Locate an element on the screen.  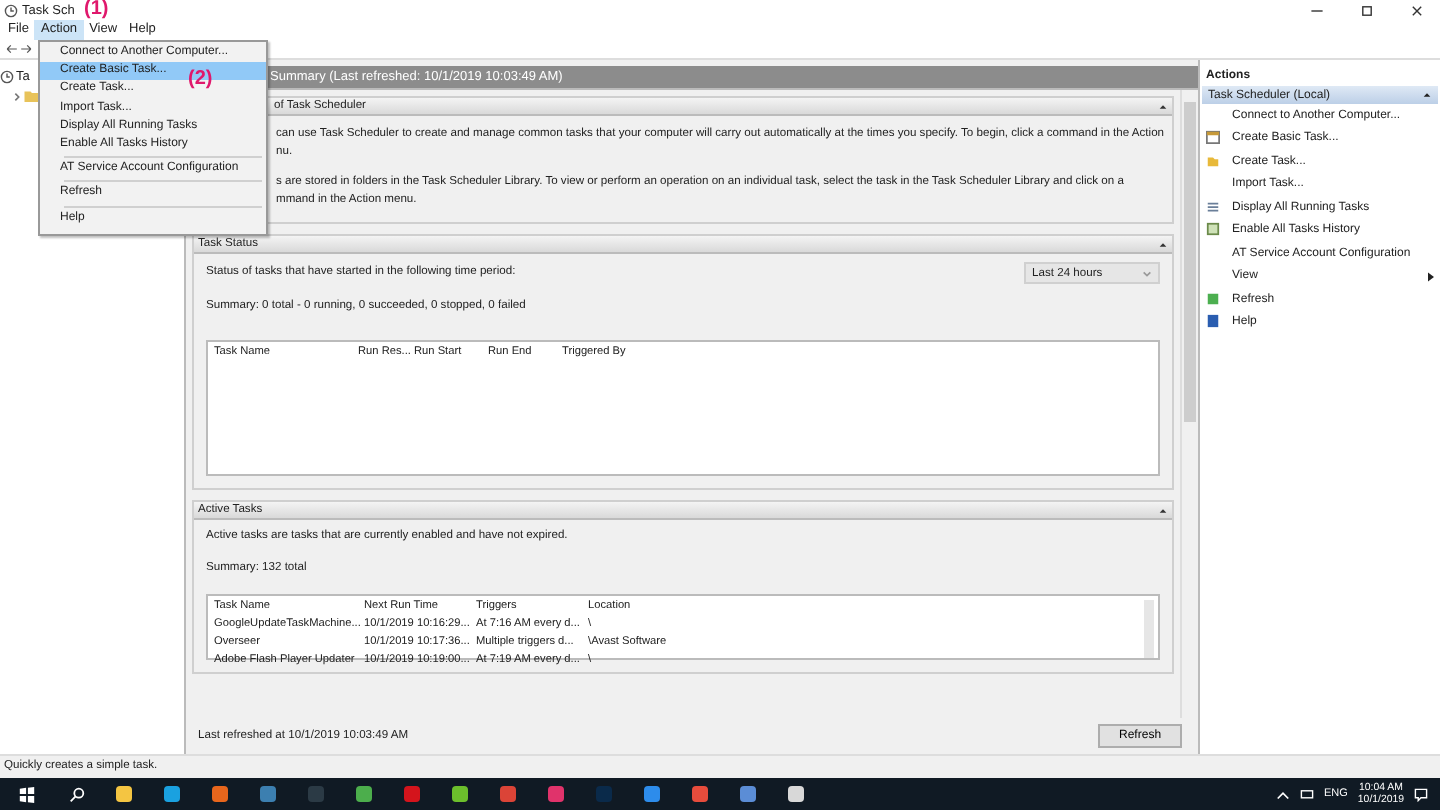
search-icon is located at coordinates (77, 794).